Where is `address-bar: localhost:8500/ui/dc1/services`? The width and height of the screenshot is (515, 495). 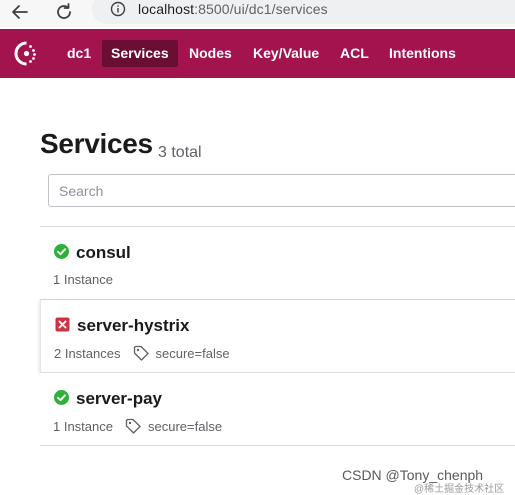
address-bar: localhost:8500/ui/dc1/services is located at coordinates (303, 12).